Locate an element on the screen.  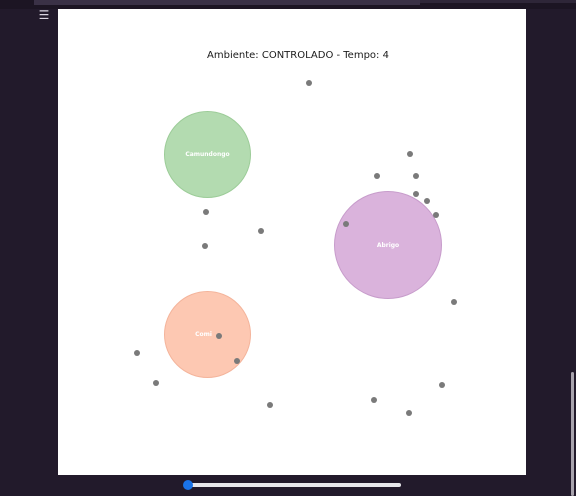
time-slider-thumb is located at coordinates (188, 485).